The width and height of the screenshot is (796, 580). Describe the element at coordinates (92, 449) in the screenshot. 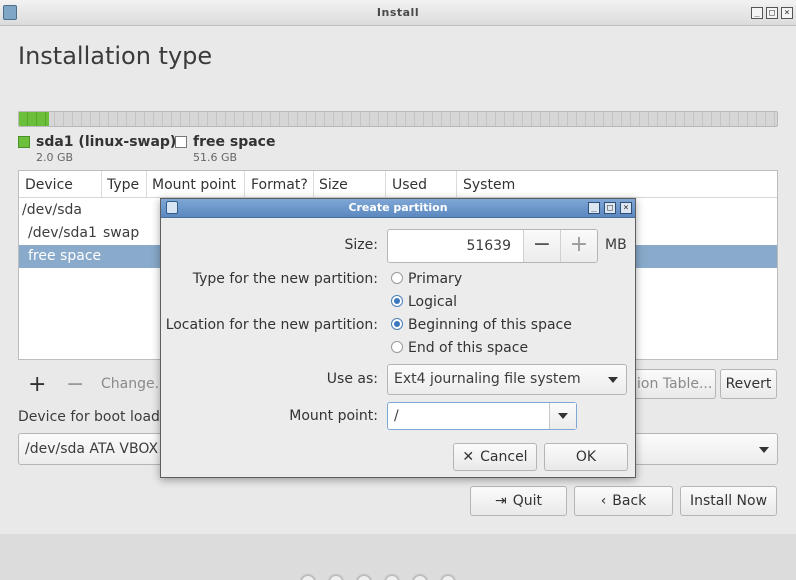

I see `boot-loader-value: /dev/sda ATA VBOX` at that location.